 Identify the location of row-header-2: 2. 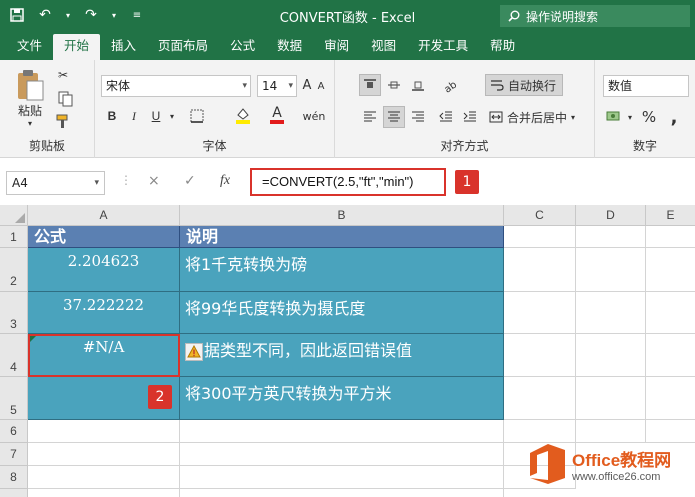
(14, 270).